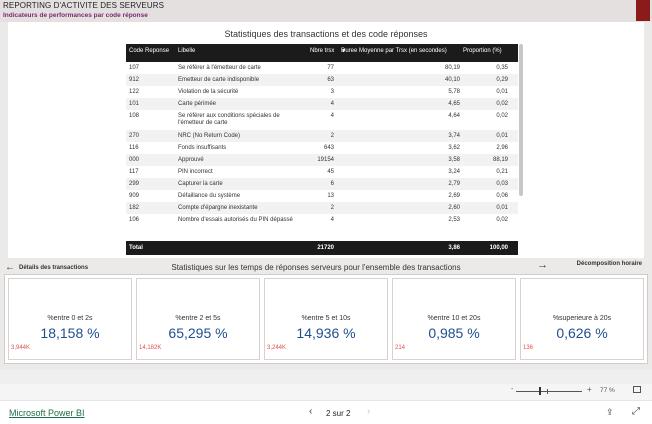  I want to click on cell-code: 107, so click(134, 68).